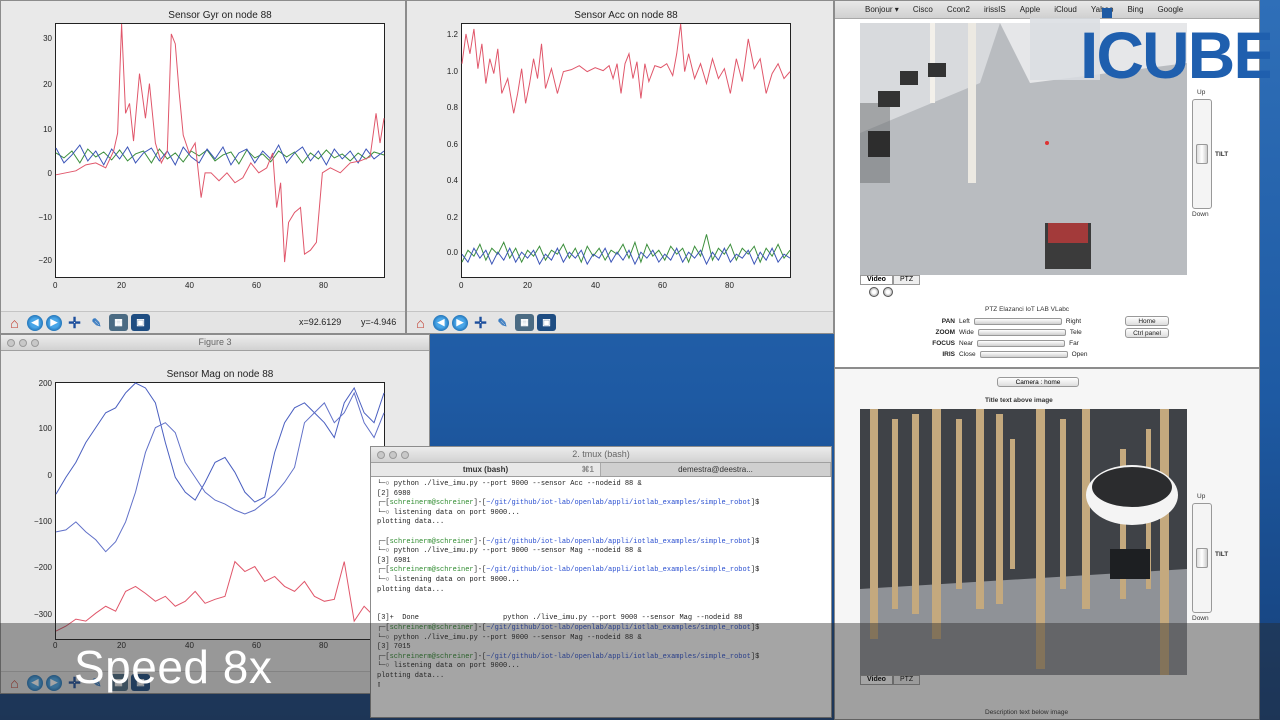 This screenshot has height=720, width=1280. Describe the element at coordinates (966, 343) in the screenshot. I see `ptz-left-label: Near` at that location.